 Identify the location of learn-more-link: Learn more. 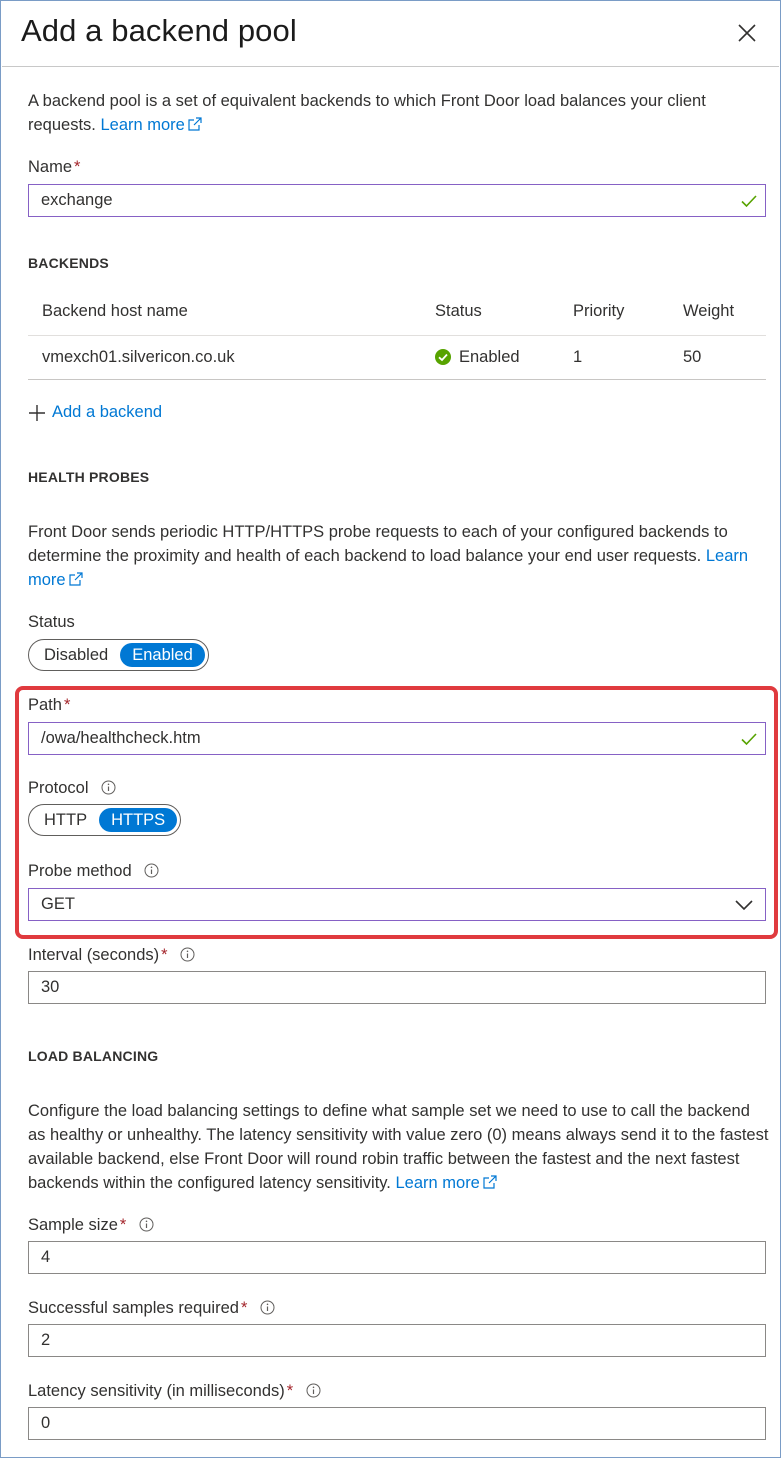
(151, 125).